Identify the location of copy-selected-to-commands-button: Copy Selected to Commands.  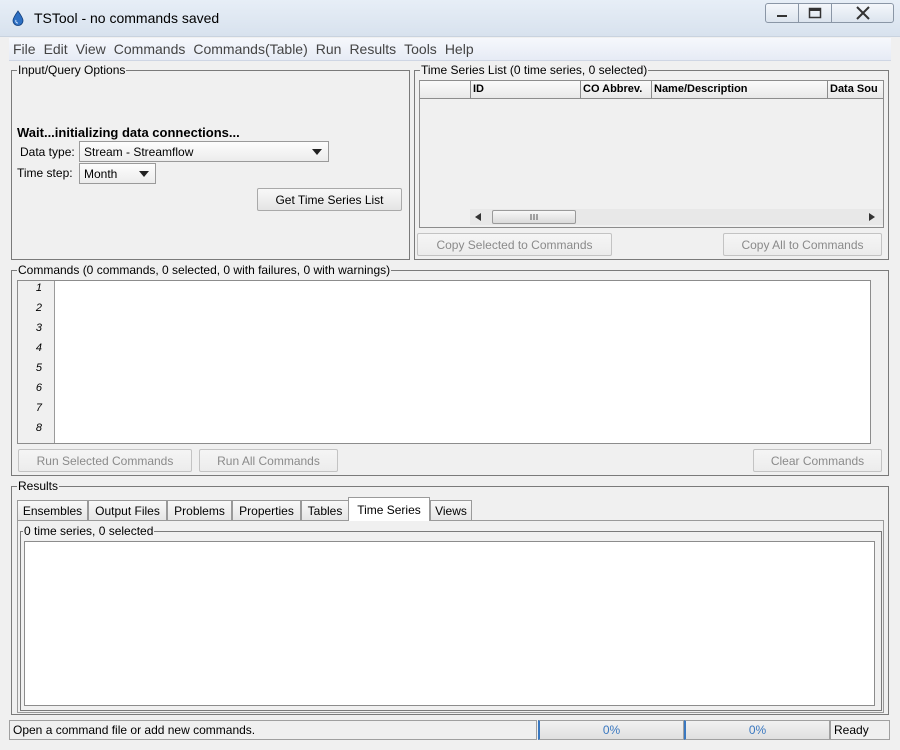
(514, 244).